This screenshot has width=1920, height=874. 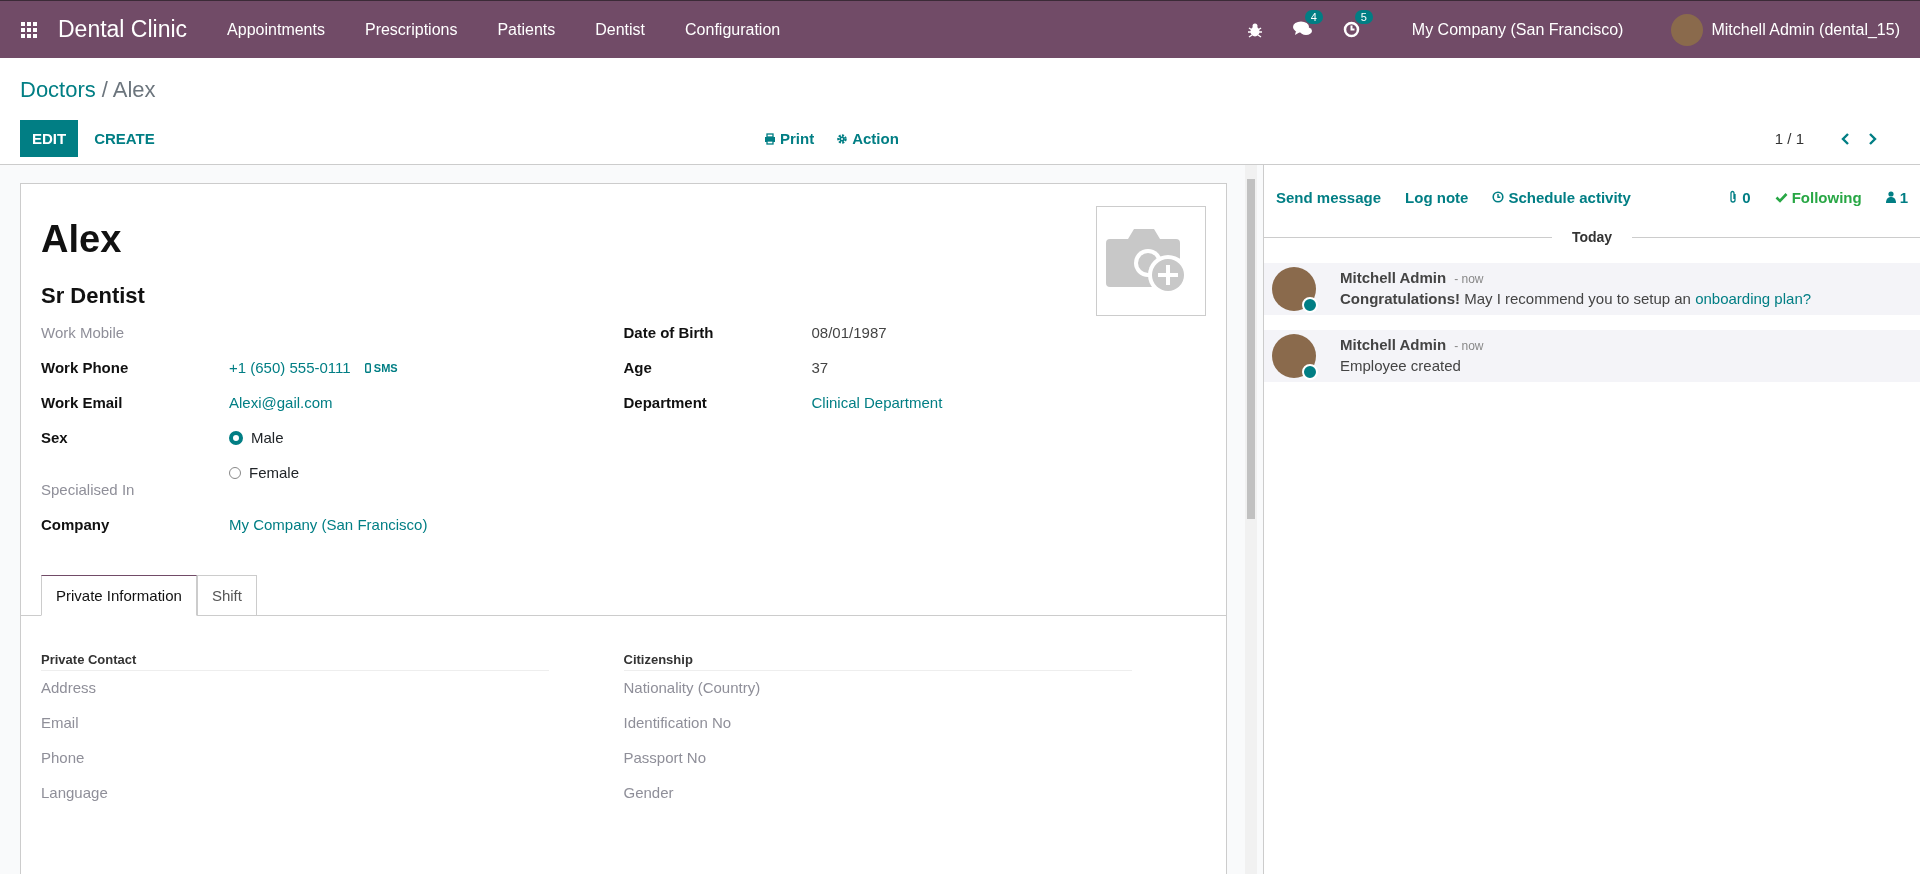 I want to click on field-label: Gender, so click(x=649, y=793).